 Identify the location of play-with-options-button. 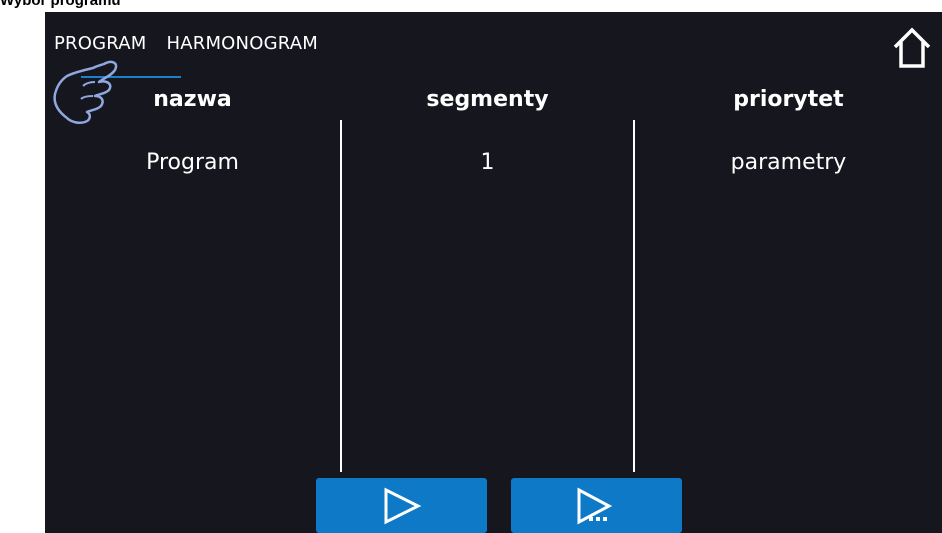
(596, 505).